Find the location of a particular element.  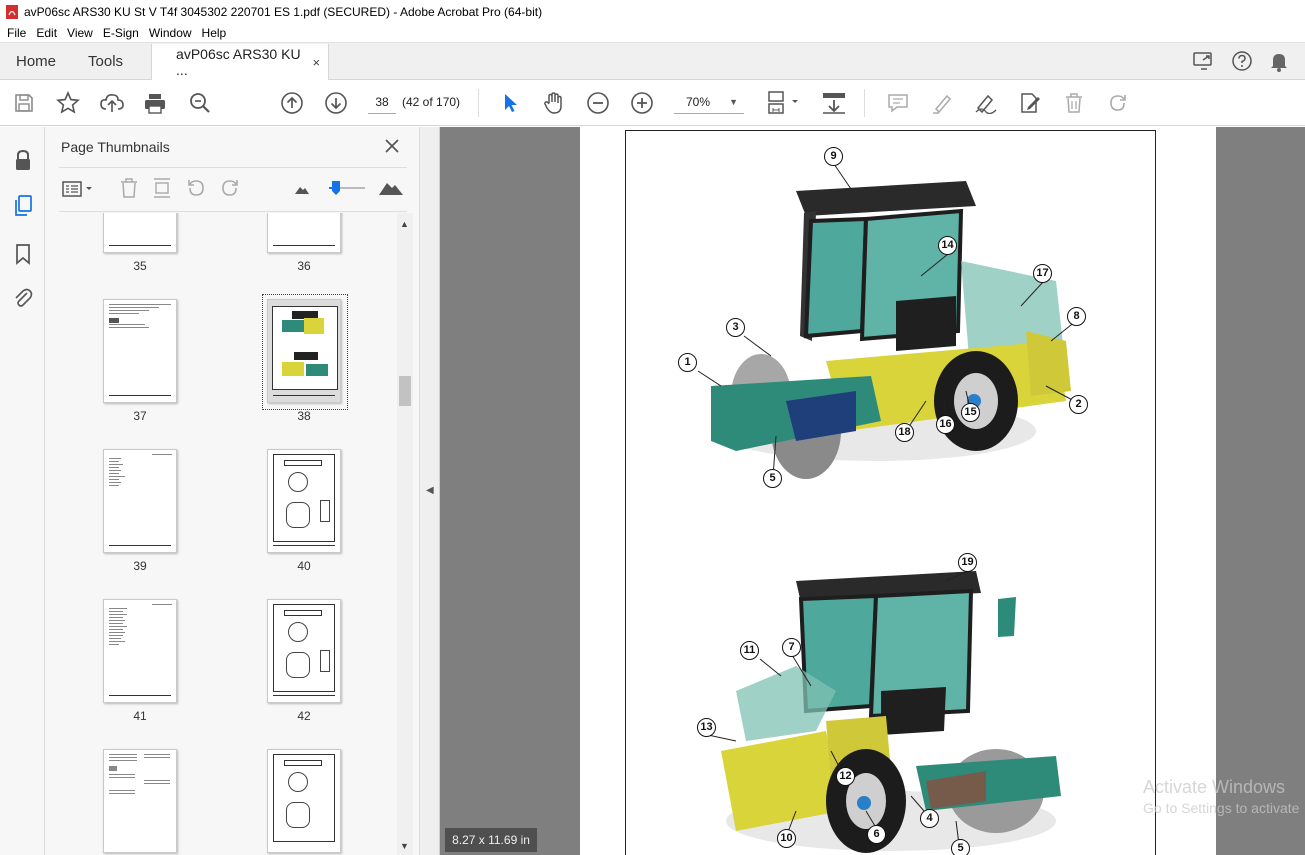

thumbnail-size-large-icon is located at coordinates (391, 188).